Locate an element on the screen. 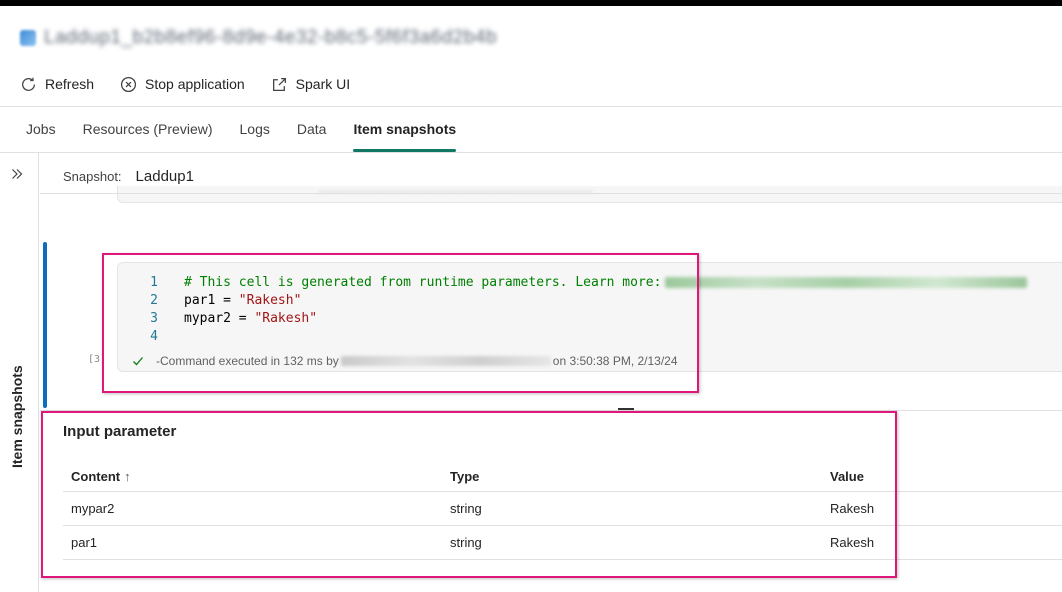 The width and height of the screenshot is (1062, 592). redacted-user is located at coordinates (445, 361).